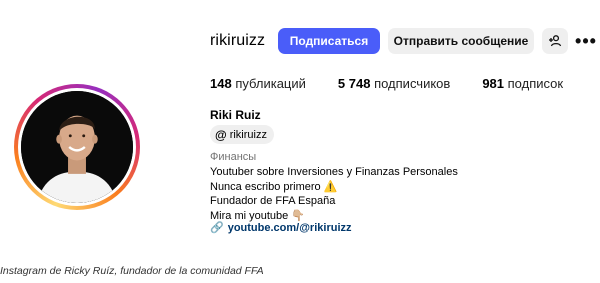  What do you see at coordinates (273, 201) in the screenshot?
I see `bio-line: Fundador de FFA España` at bounding box center [273, 201].